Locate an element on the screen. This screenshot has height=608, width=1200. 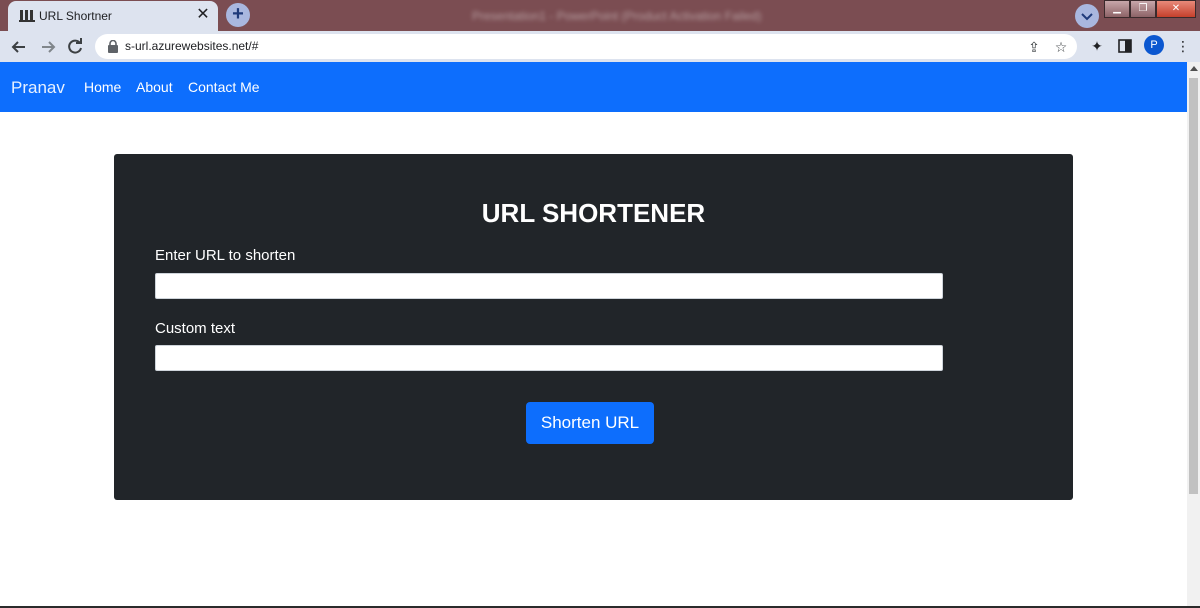
lock-icon is located at coordinates (113, 46).